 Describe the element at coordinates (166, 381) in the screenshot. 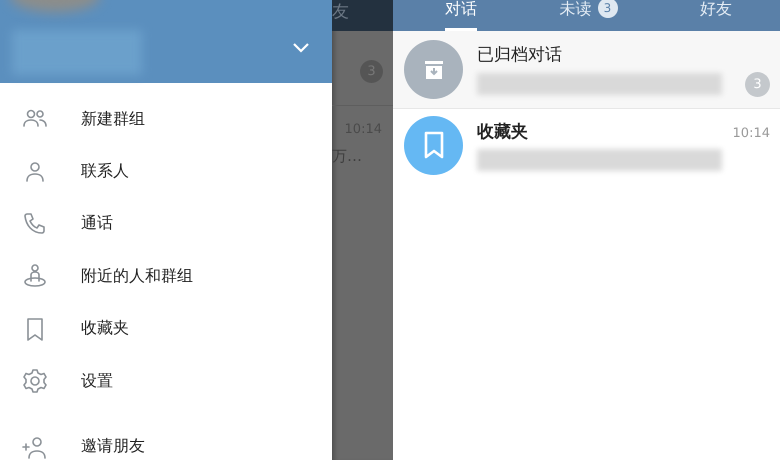

I see `menu-item: 设置` at that location.